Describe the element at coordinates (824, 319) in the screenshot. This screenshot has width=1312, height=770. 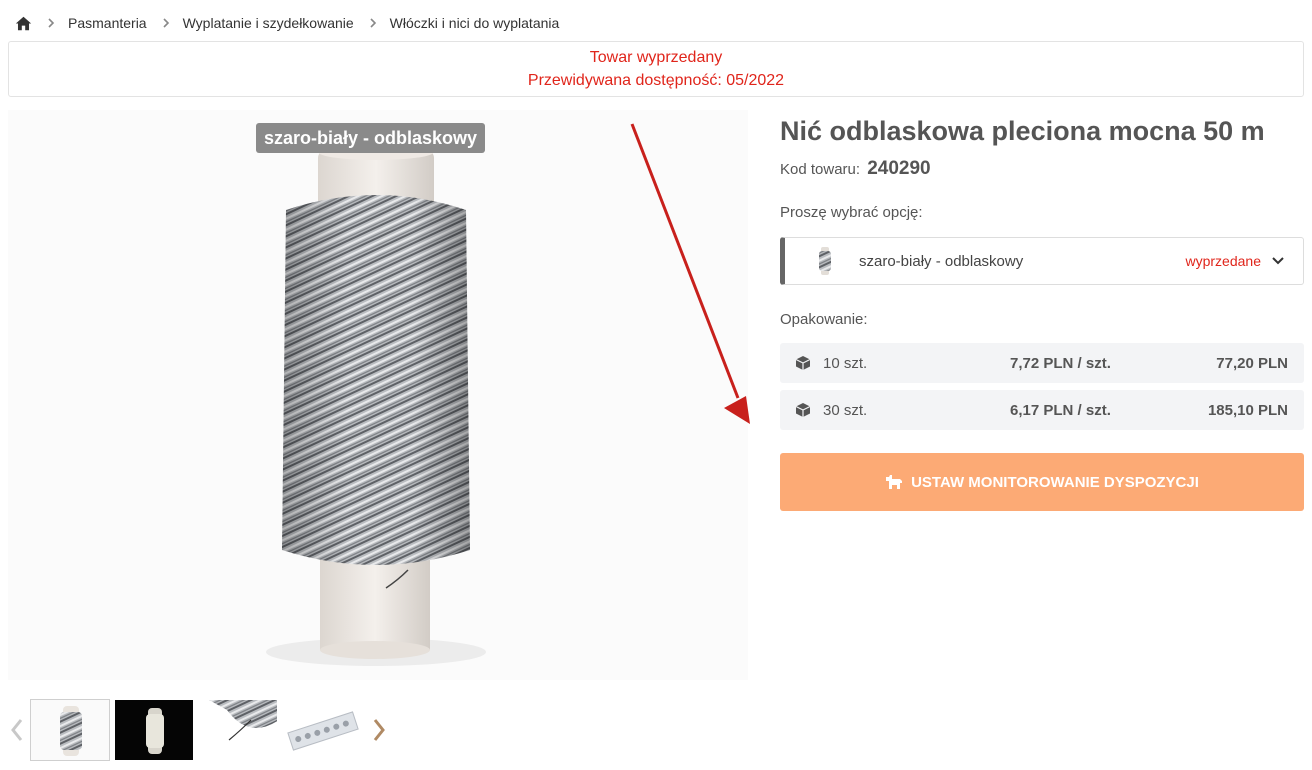
I see `packaging-label: Opakowanie:` at that location.